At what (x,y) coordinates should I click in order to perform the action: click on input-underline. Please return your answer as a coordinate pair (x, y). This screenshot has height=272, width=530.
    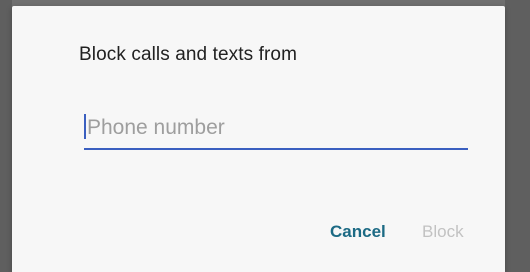
    Looking at the image, I should click on (276, 149).